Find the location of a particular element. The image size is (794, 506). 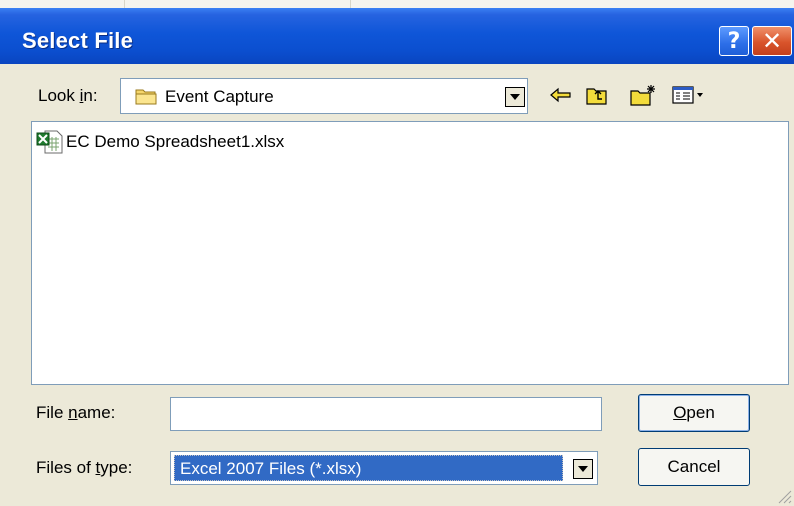

files-of-type-combo: Excel 2007 Files (*.xlsx) is located at coordinates (384, 468).